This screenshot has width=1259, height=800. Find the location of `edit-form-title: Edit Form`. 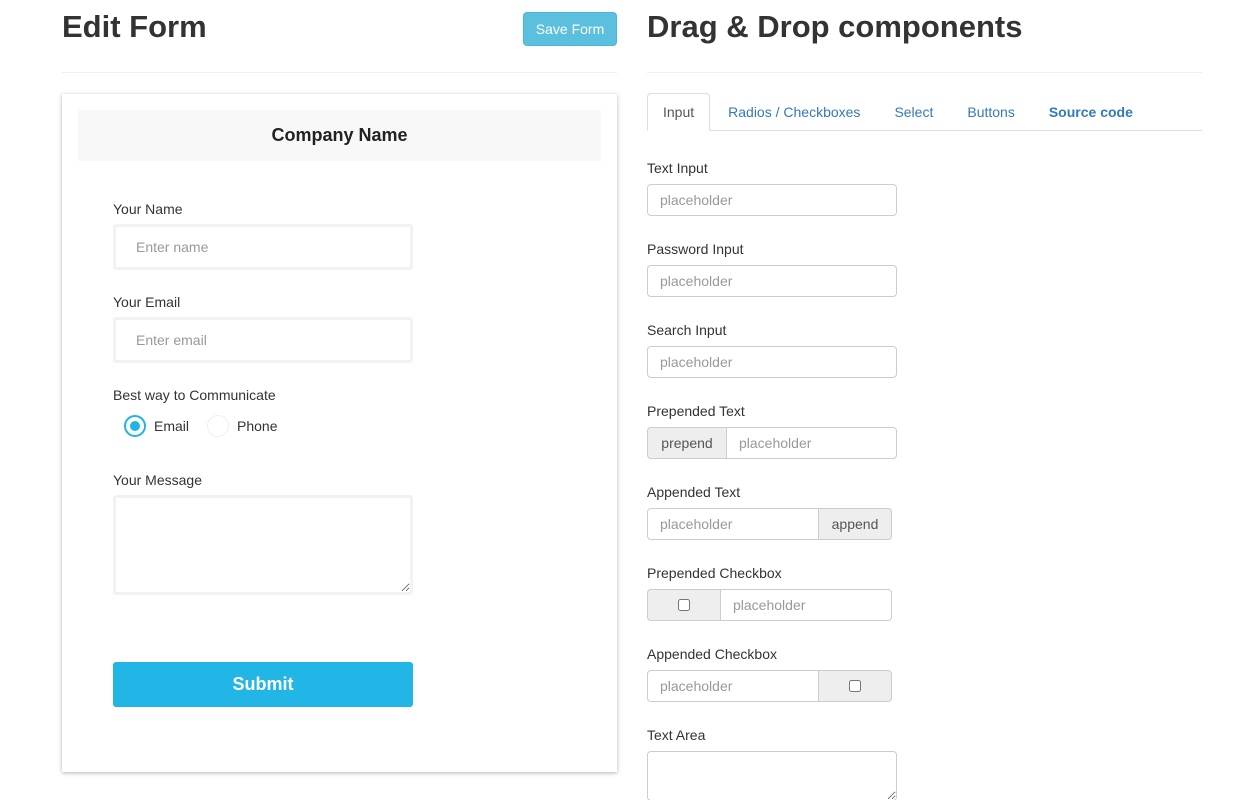

edit-form-title: Edit Form is located at coordinates (134, 26).